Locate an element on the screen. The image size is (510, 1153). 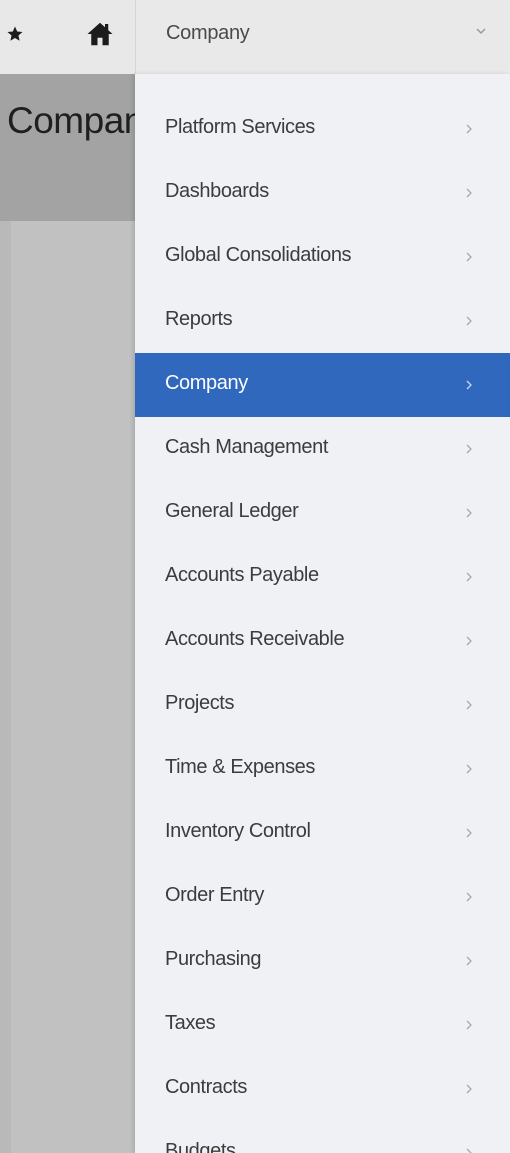
menu-item-label: Cash Management is located at coordinates (246, 447).